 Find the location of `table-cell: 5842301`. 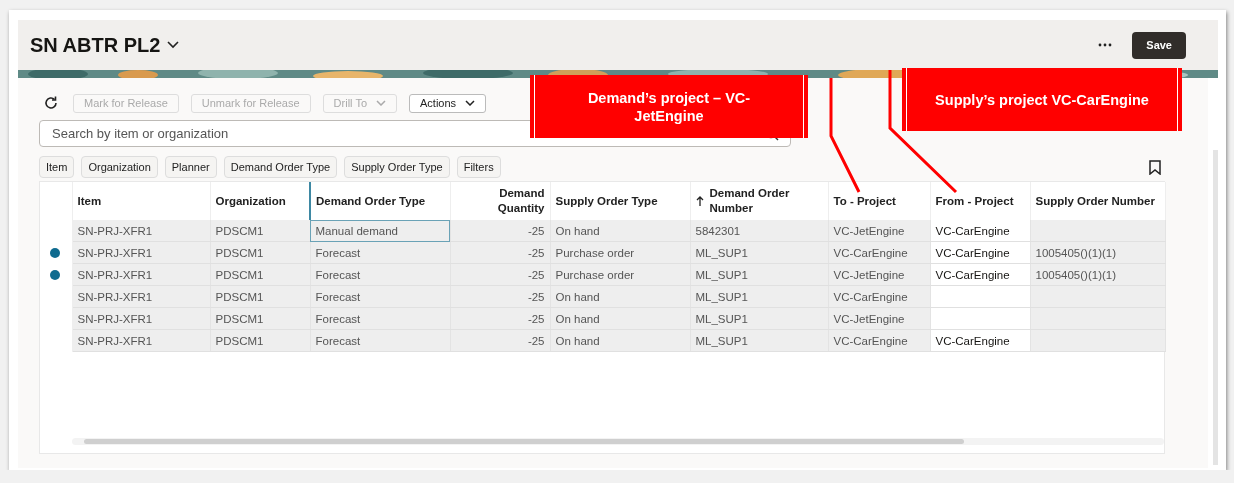

table-cell: 5842301 is located at coordinates (759, 231).